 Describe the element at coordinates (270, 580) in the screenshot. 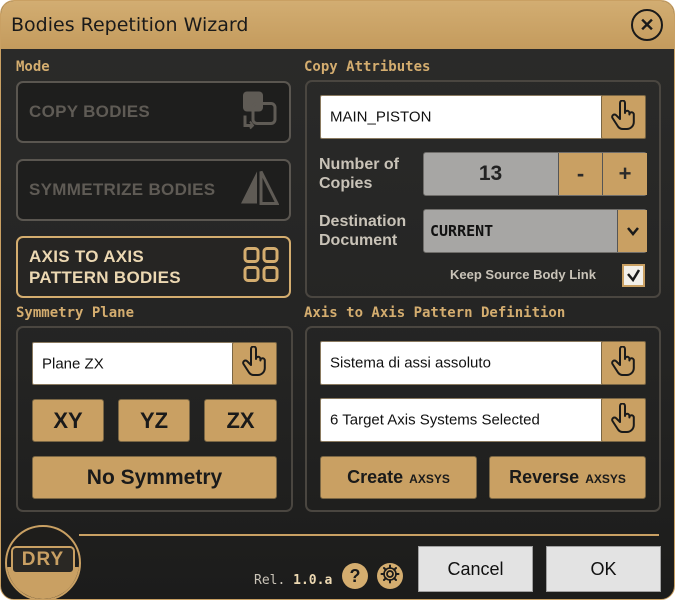

I see `release-prefix: Rel.` at that location.